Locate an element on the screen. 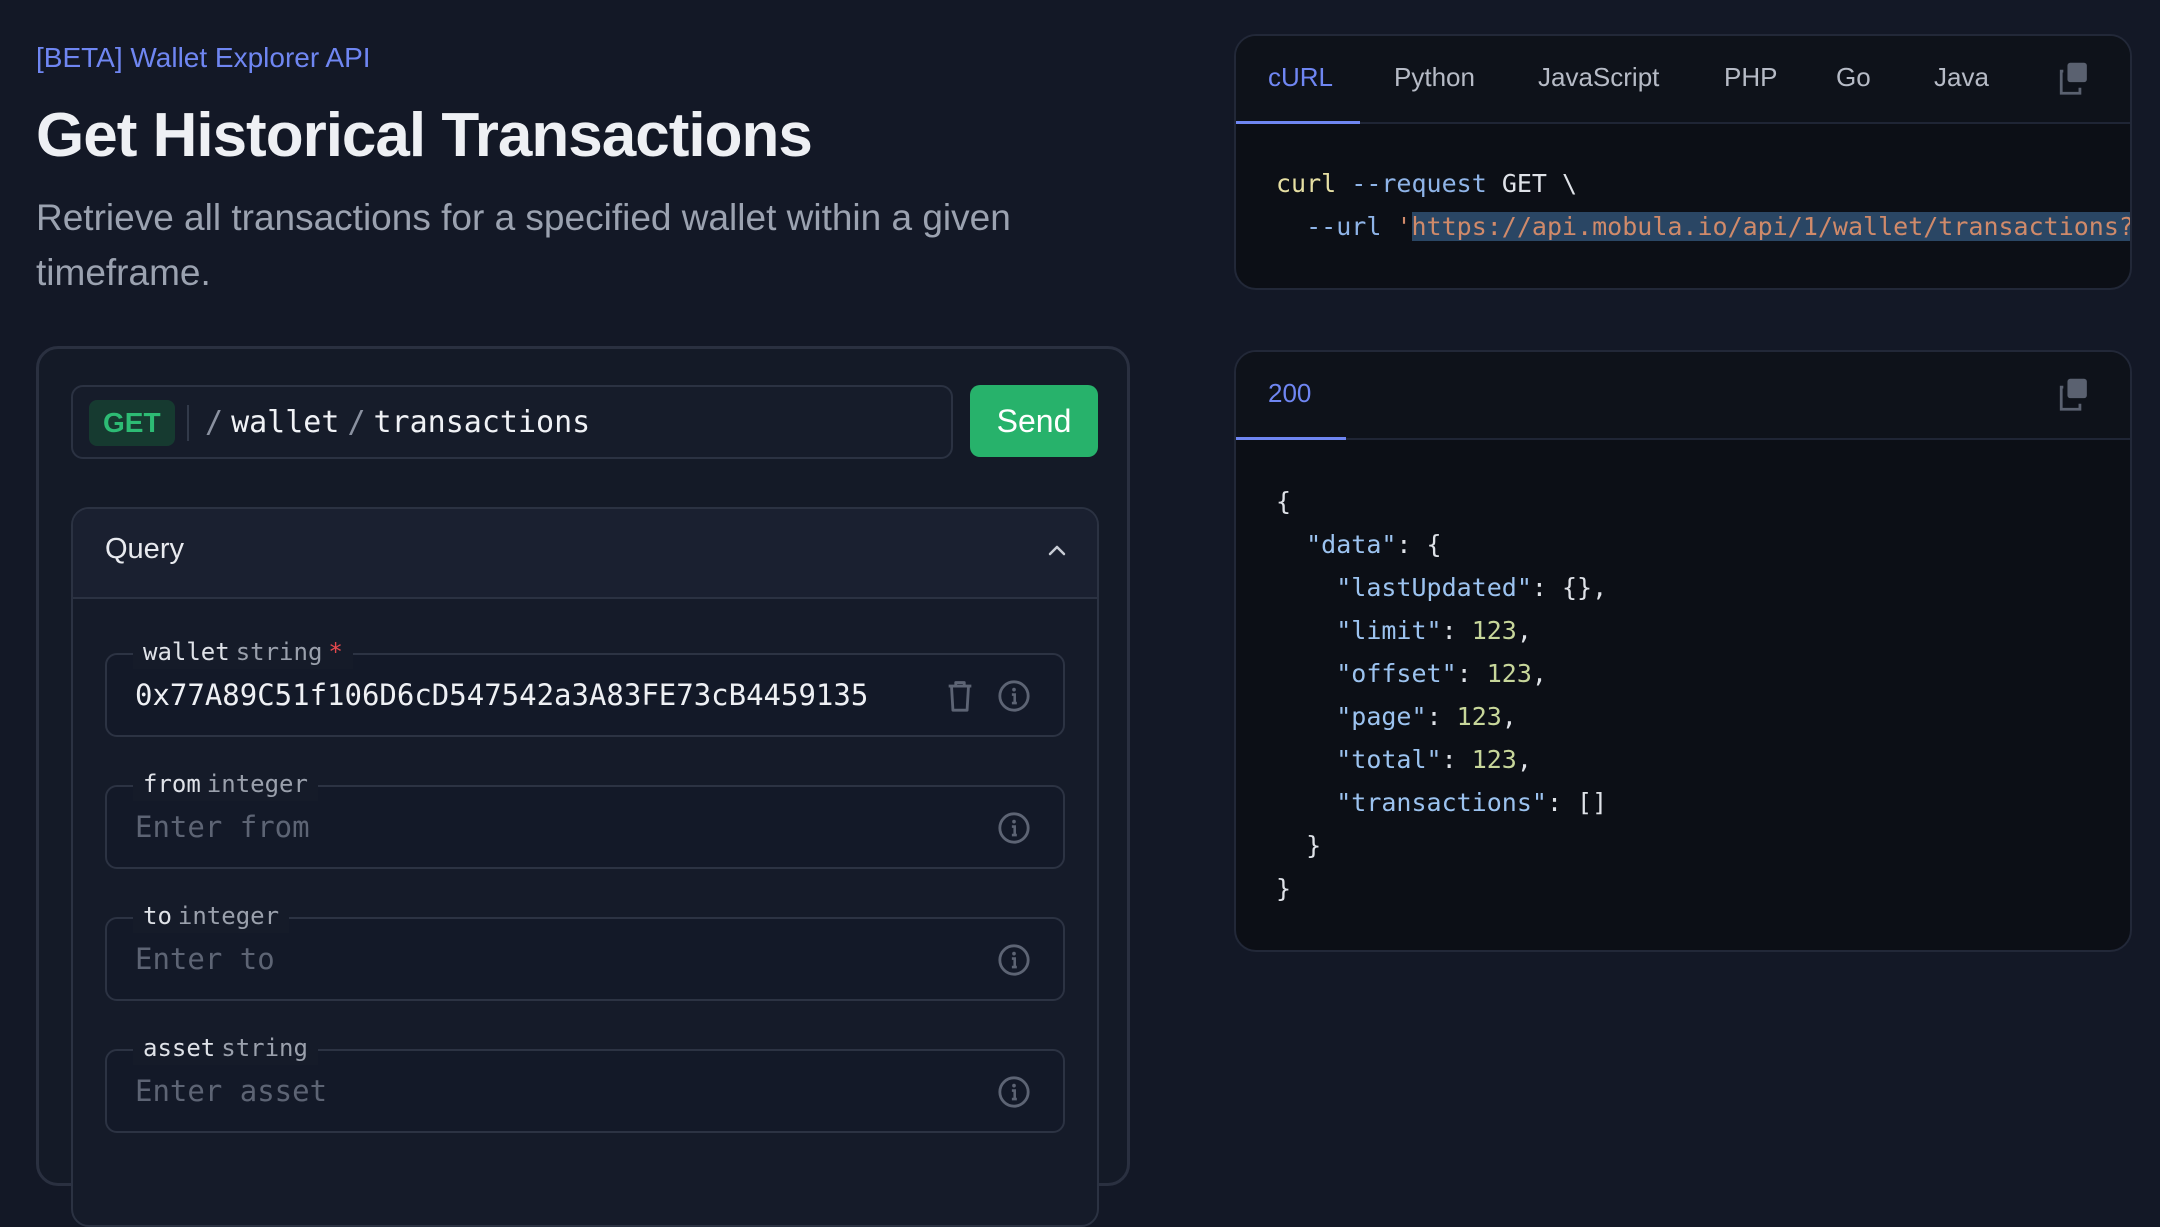 The height and width of the screenshot is (1227, 2160). asset-field-label: asset string is located at coordinates (225, 1048).